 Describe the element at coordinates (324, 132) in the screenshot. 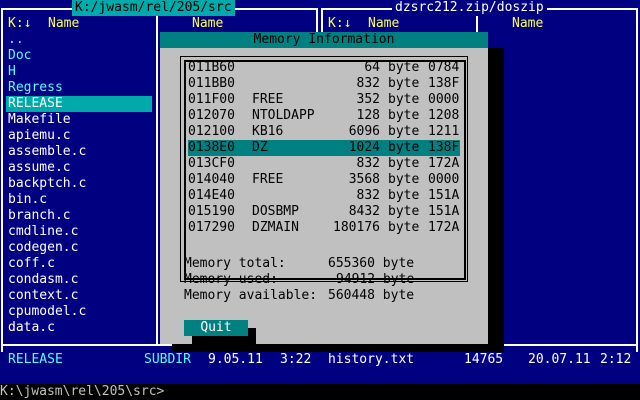

I see `memory-row: 012100 KB16 6096 byte 1211` at that location.